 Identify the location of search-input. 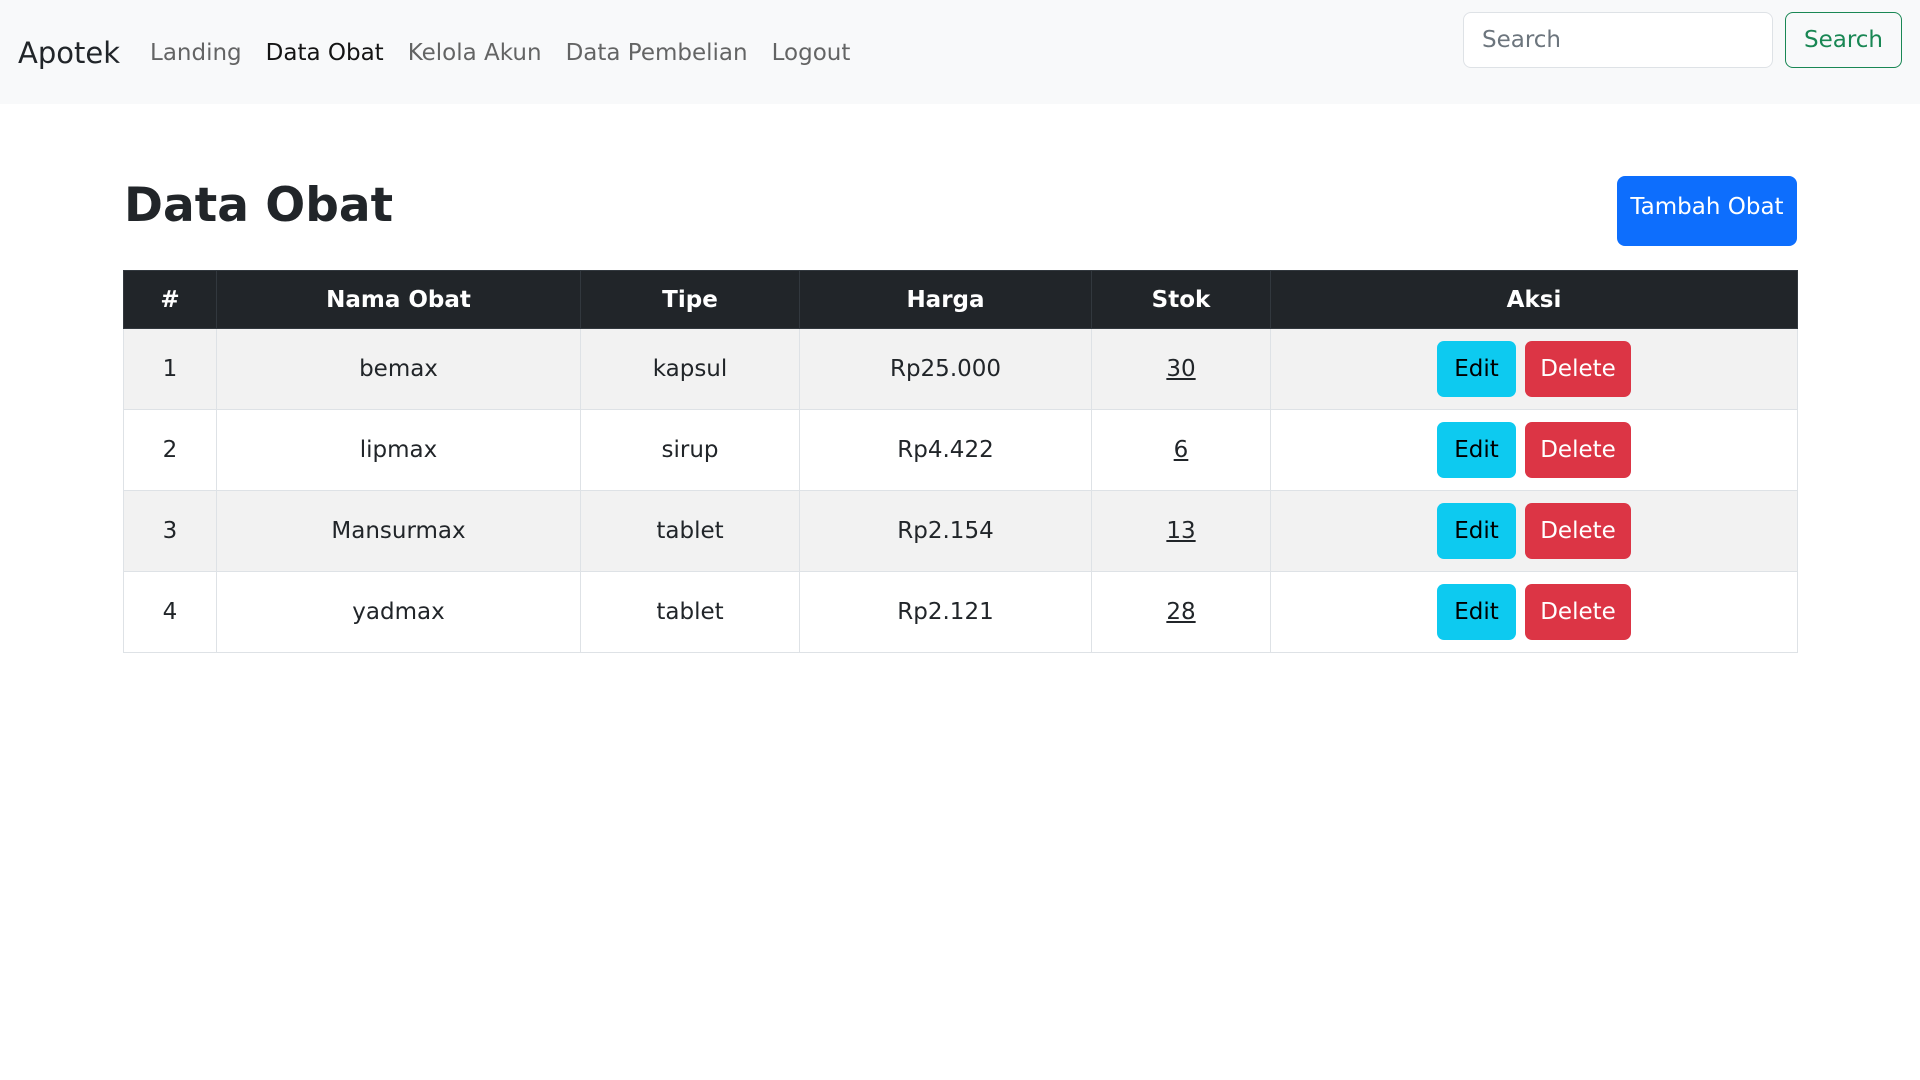
(1617, 40).